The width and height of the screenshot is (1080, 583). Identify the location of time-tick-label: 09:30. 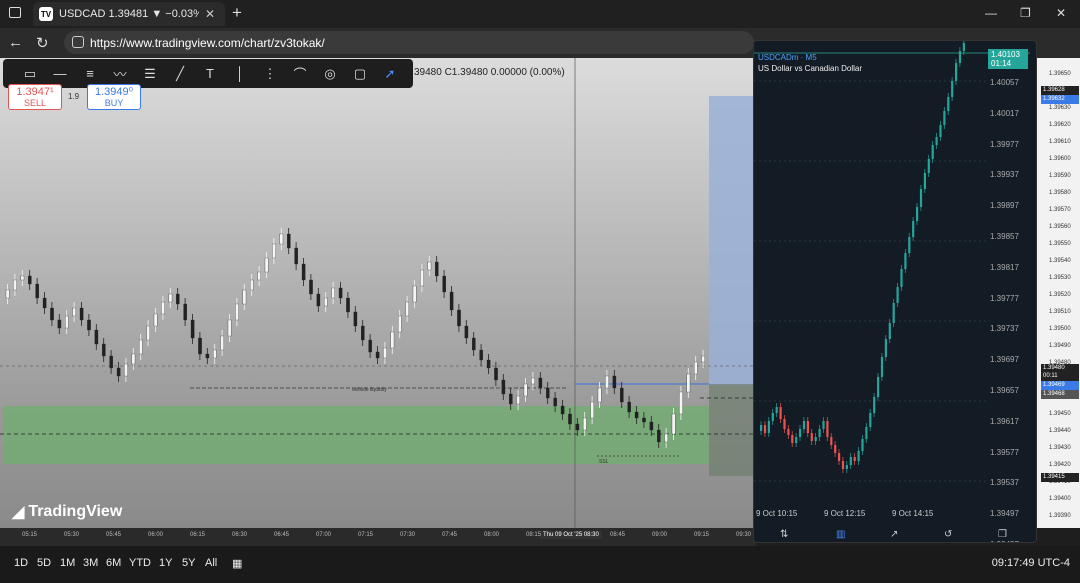
(744, 535).